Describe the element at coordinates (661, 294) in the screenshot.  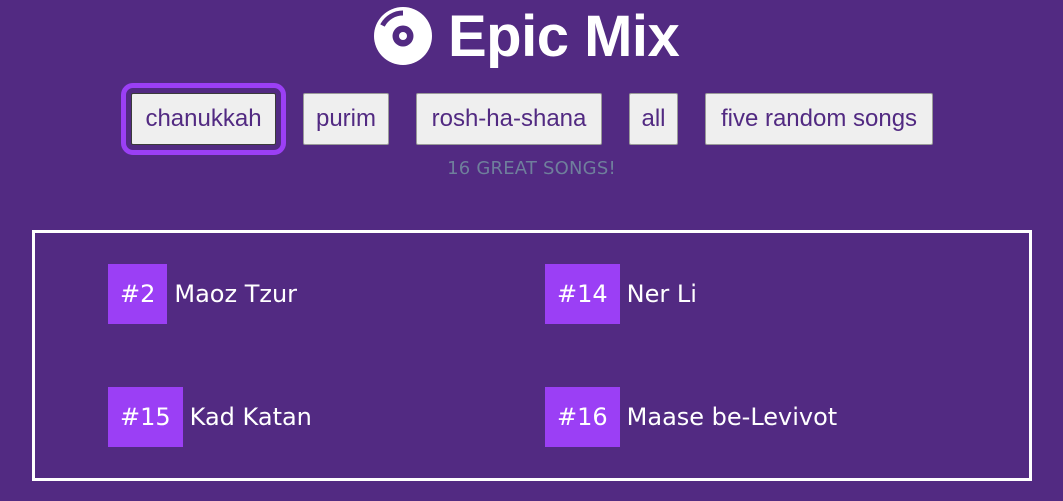
I see `song-title: Ner Li` at that location.